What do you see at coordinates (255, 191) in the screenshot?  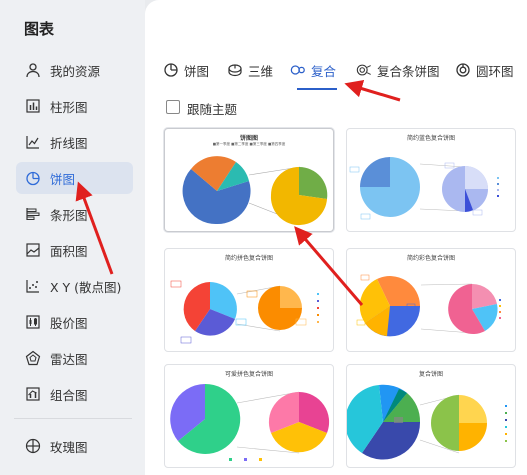 I see `compound-pie-preview` at bounding box center [255, 191].